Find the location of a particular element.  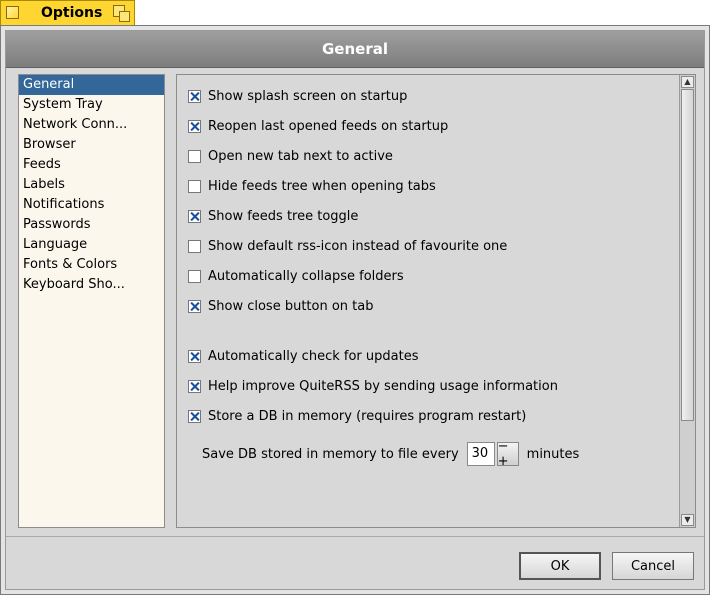

option-reopen-feeds: Reopen last opened feeds on startup is located at coordinates (318, 126).